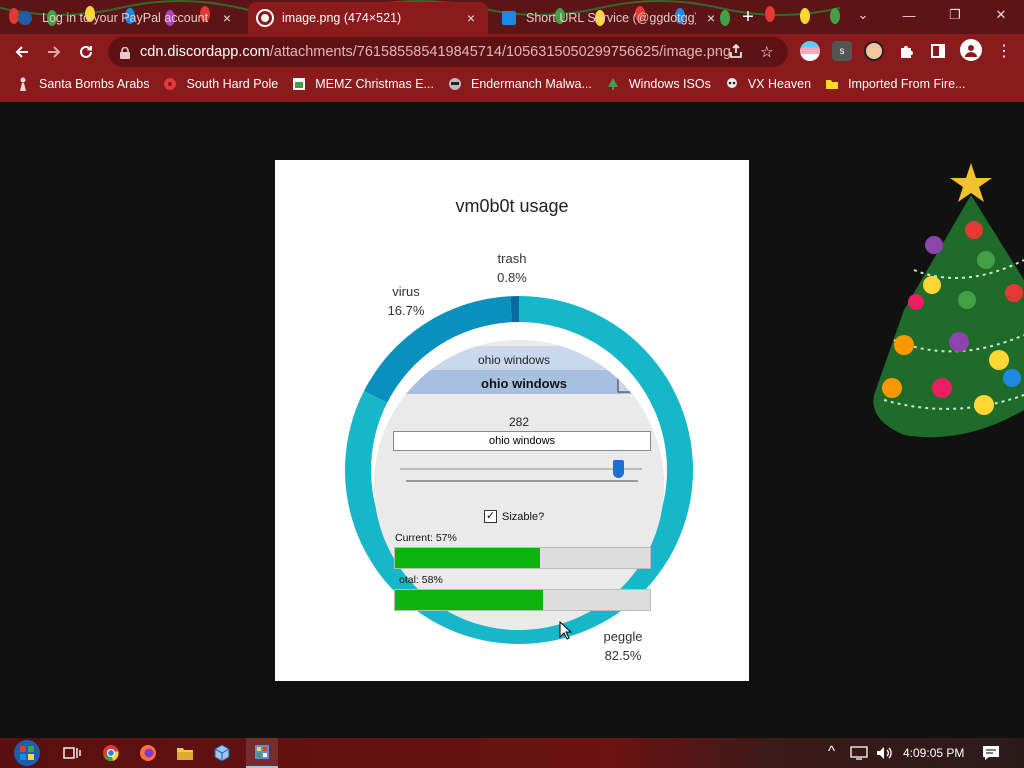 This screenshot has height=768, width=1024. I want to click on bookmark-label: VX Heaven, so click(779, 84).